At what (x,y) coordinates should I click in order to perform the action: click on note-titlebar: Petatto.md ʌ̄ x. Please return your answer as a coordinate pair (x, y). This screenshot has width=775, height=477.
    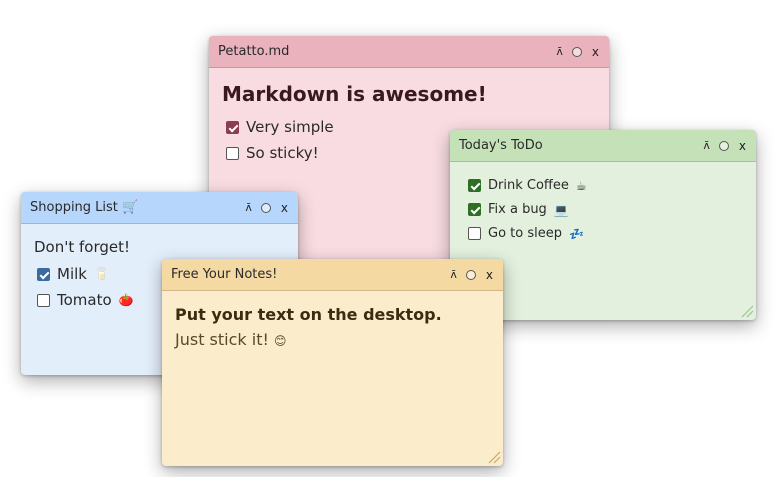
    Looking at the image, I should click on (409, 52).